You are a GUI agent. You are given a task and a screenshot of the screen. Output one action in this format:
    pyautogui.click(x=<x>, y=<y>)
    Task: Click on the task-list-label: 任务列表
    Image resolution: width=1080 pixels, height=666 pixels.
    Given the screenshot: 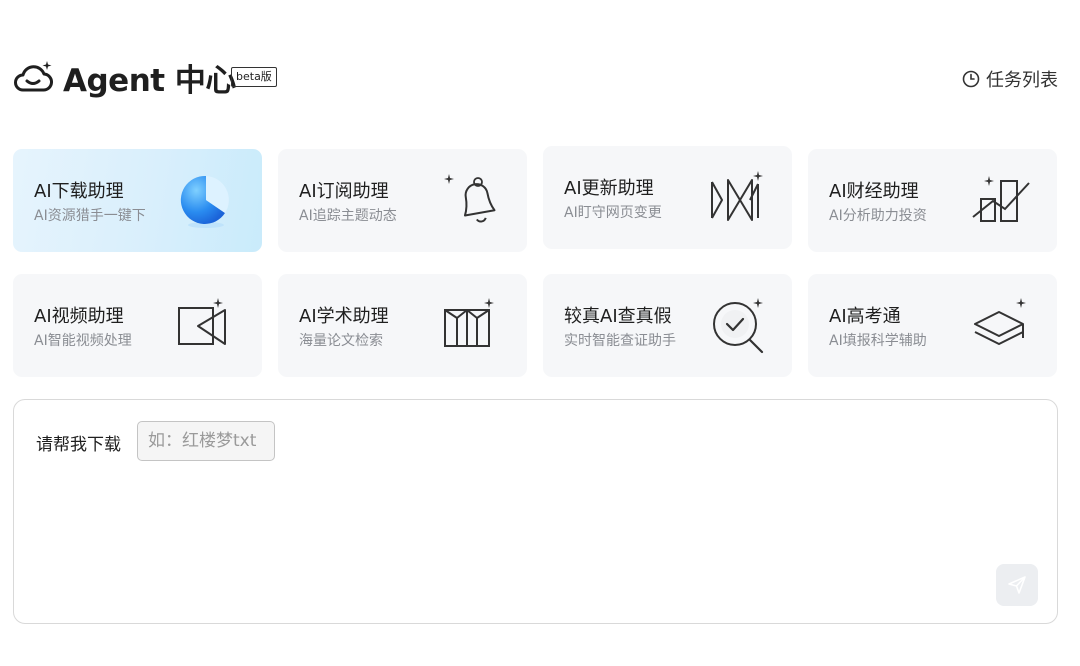 What is the action you would take?
    pyautogui.click(x=1022, y=80)
    